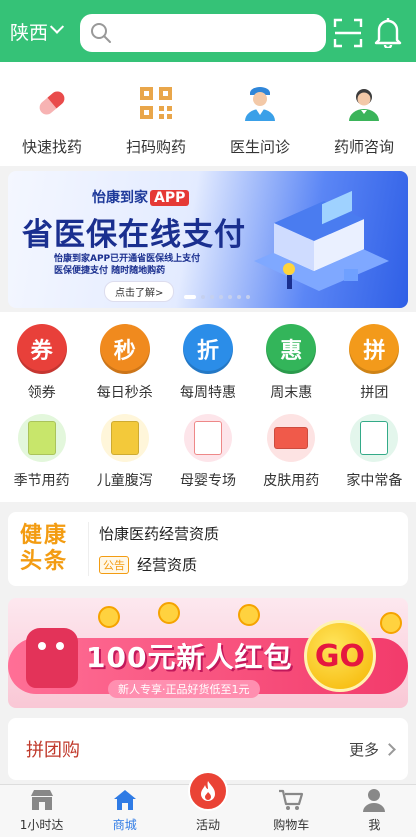 Image resolution: width=416 pixels, height=837 pixels. I want to click on category-home-essentials: 家中常备, so click(374, 447).